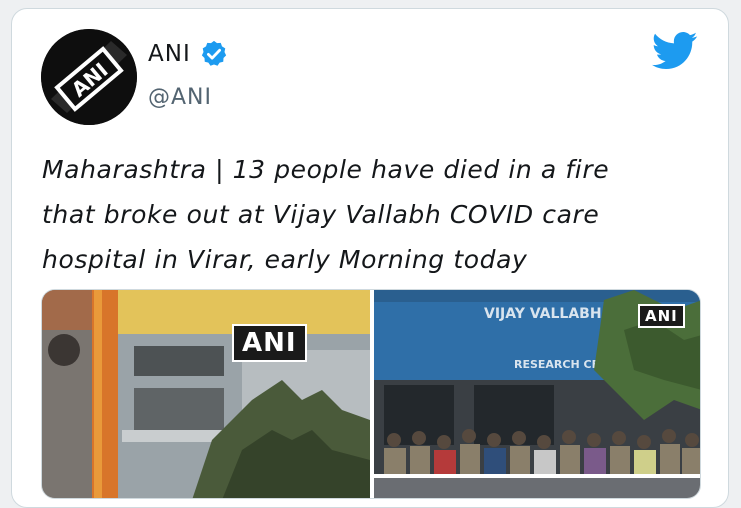 The height and width of the screenshot is (508, 741). What do you see at coordinates (169, 54) in the screenshot?
I see `author-display-name: ANI` at bounding box center [169, 54].